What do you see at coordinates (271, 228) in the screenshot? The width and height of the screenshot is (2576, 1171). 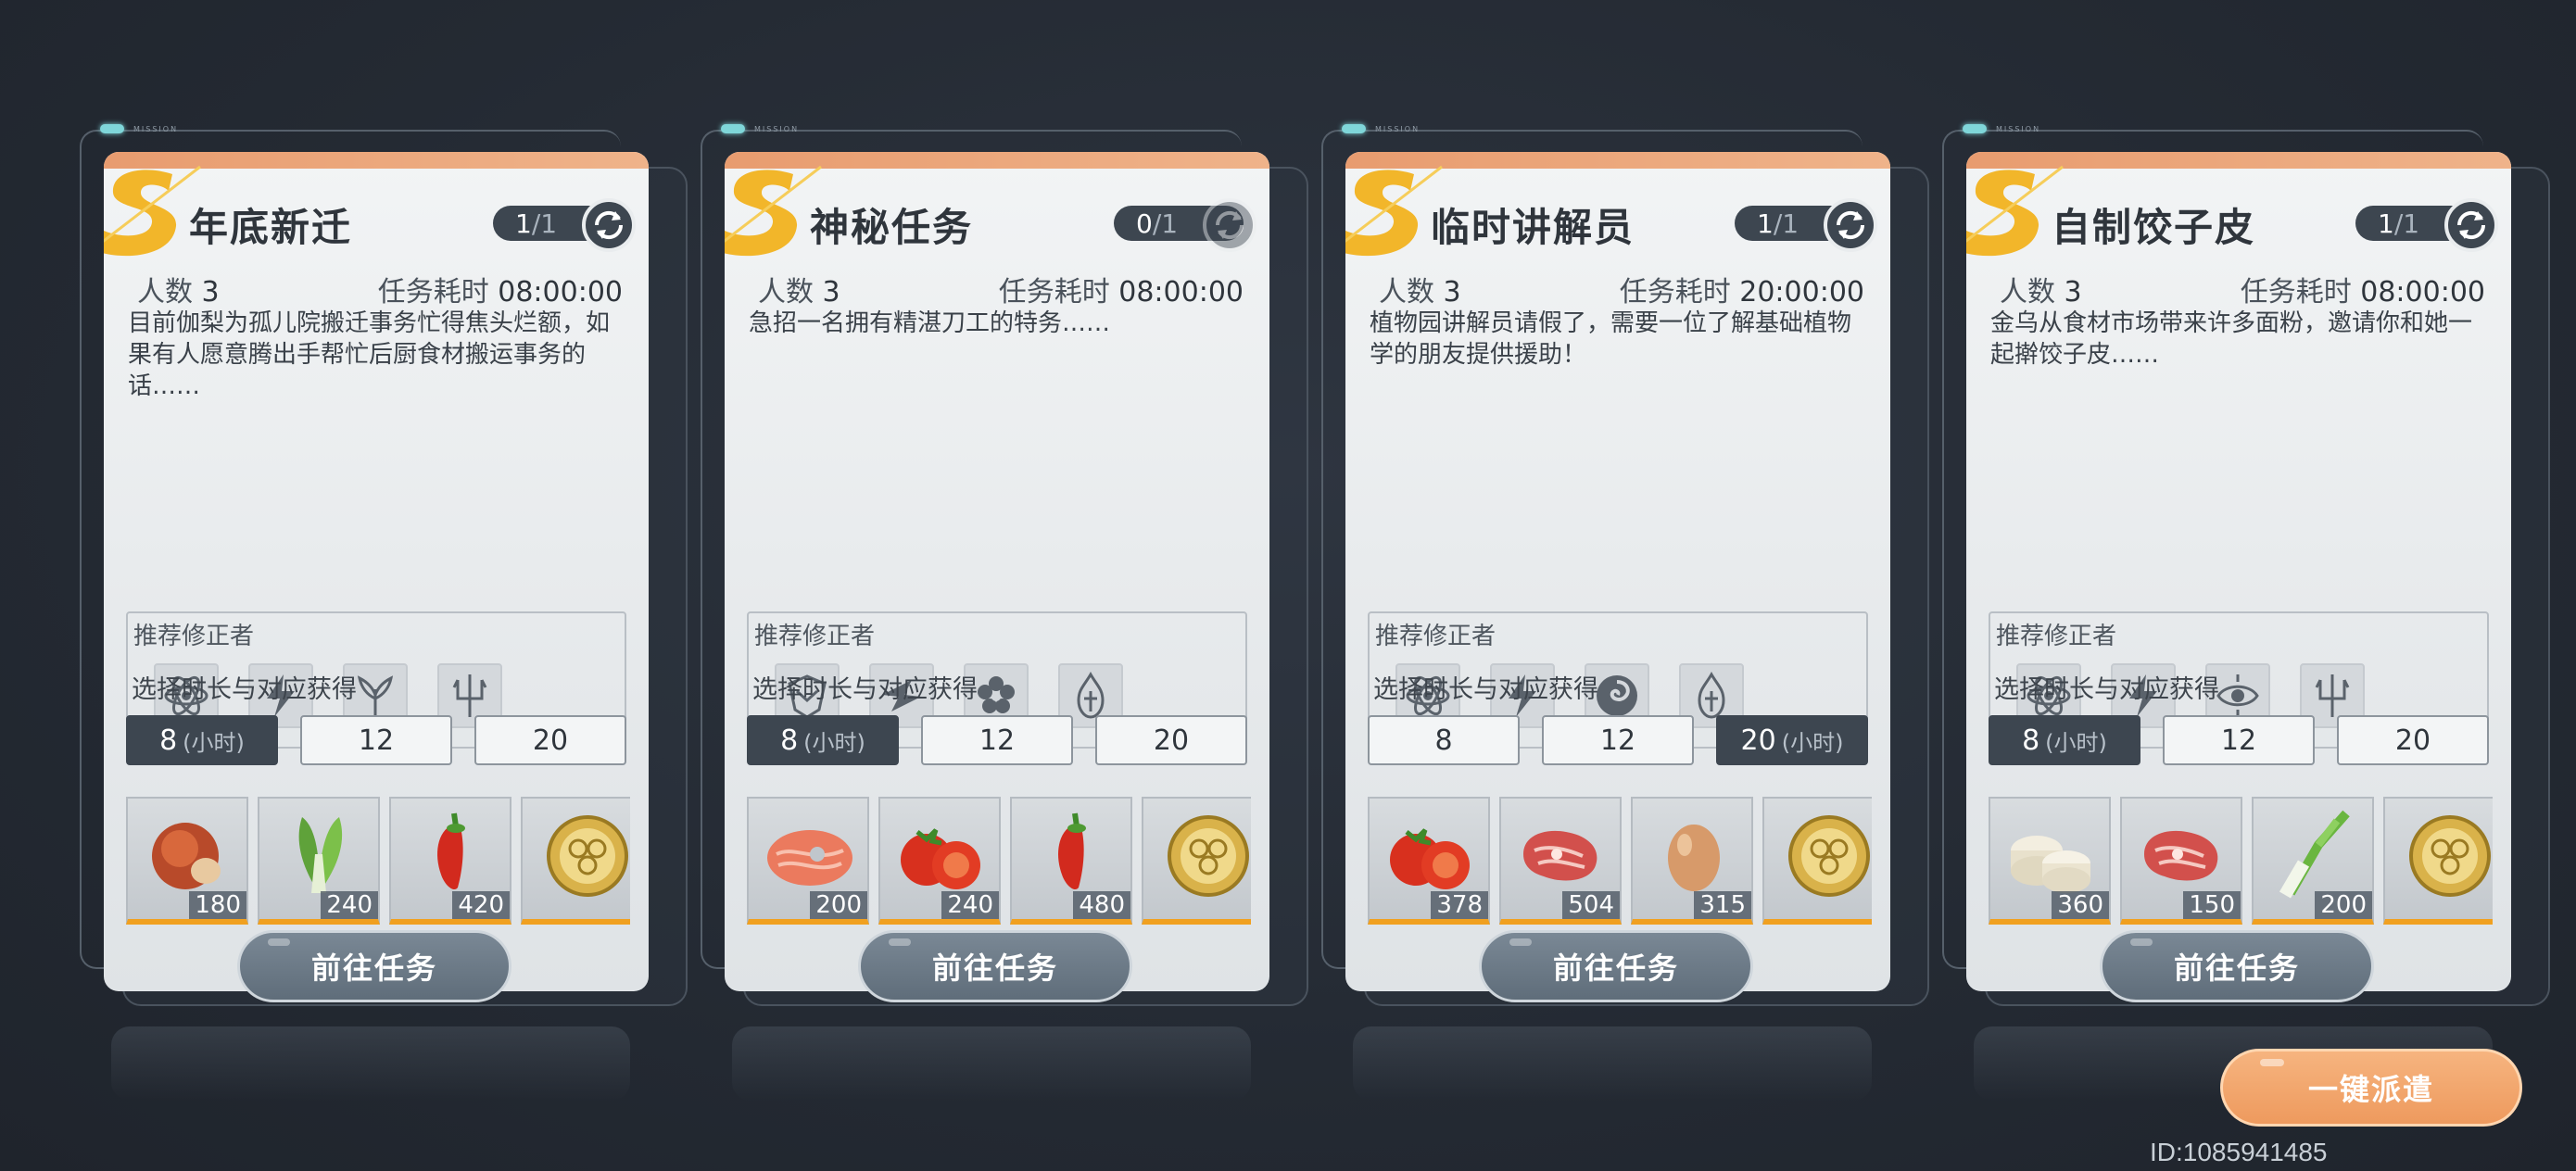 I see `mission-title: 年底新迁` at bounding box center [271, 228].